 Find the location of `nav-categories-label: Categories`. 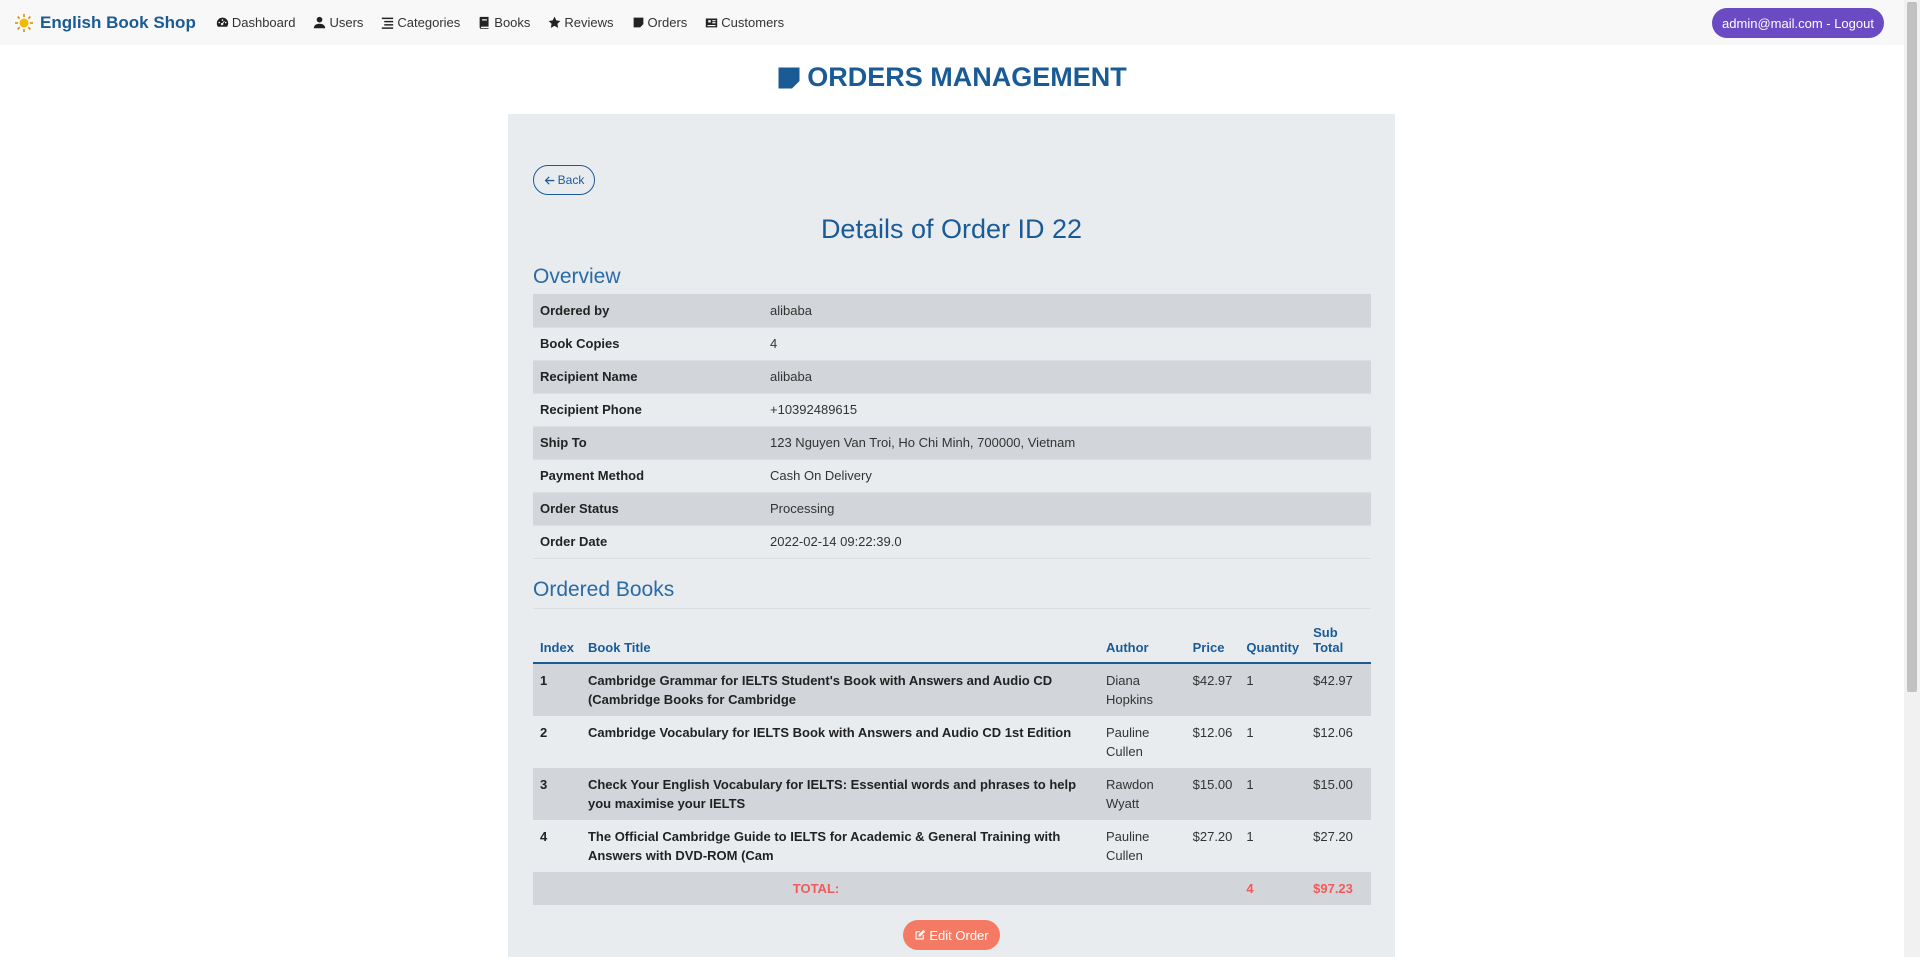

nav-categories-label: Categories is located at coordinates (429, 22).